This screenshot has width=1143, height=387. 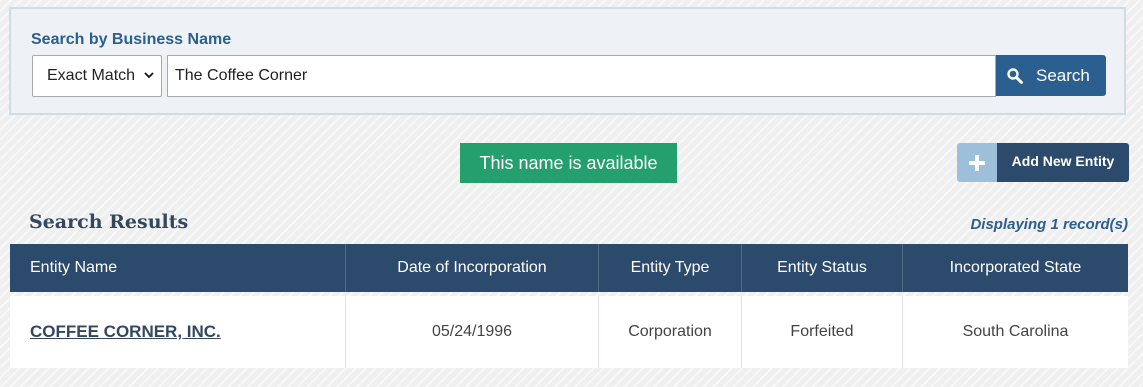 I want to click on search-button: Search, so click(x=1051, y=75).